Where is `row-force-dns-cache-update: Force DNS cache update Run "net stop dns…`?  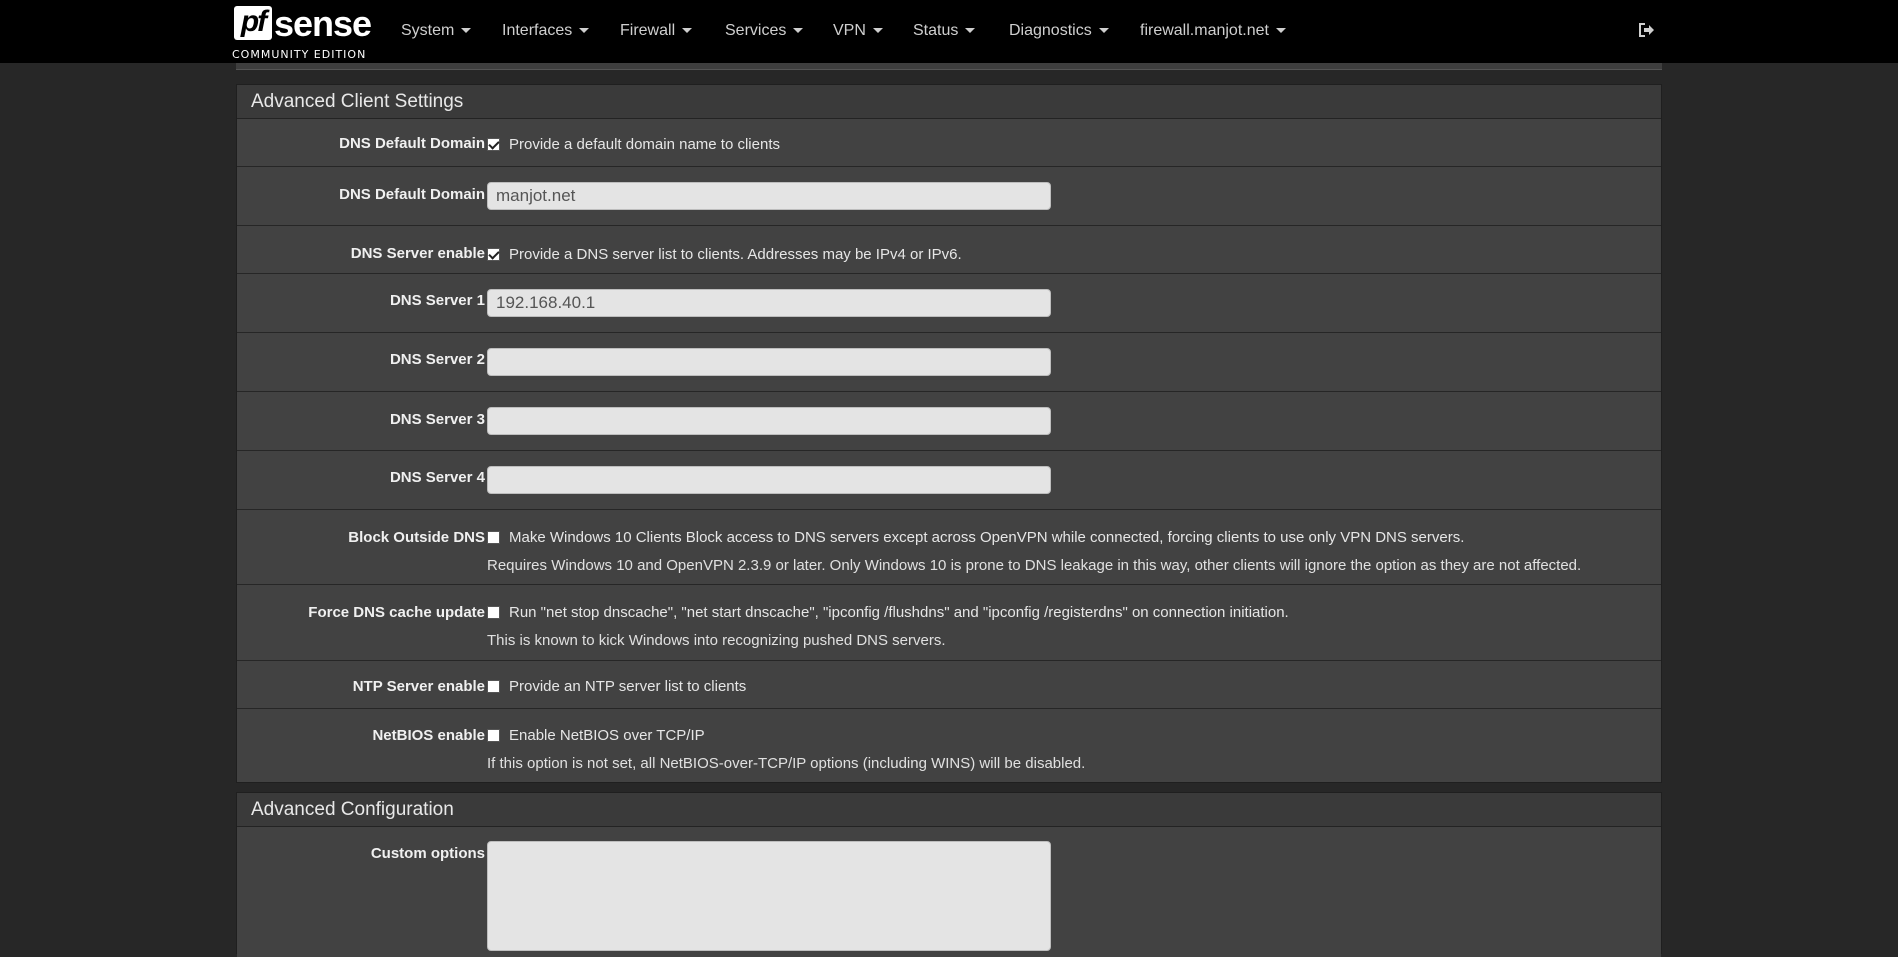 row-force-dns-cache-update: Force DNS cache update Run "net stop dns… is located at coordinates (949, 623).